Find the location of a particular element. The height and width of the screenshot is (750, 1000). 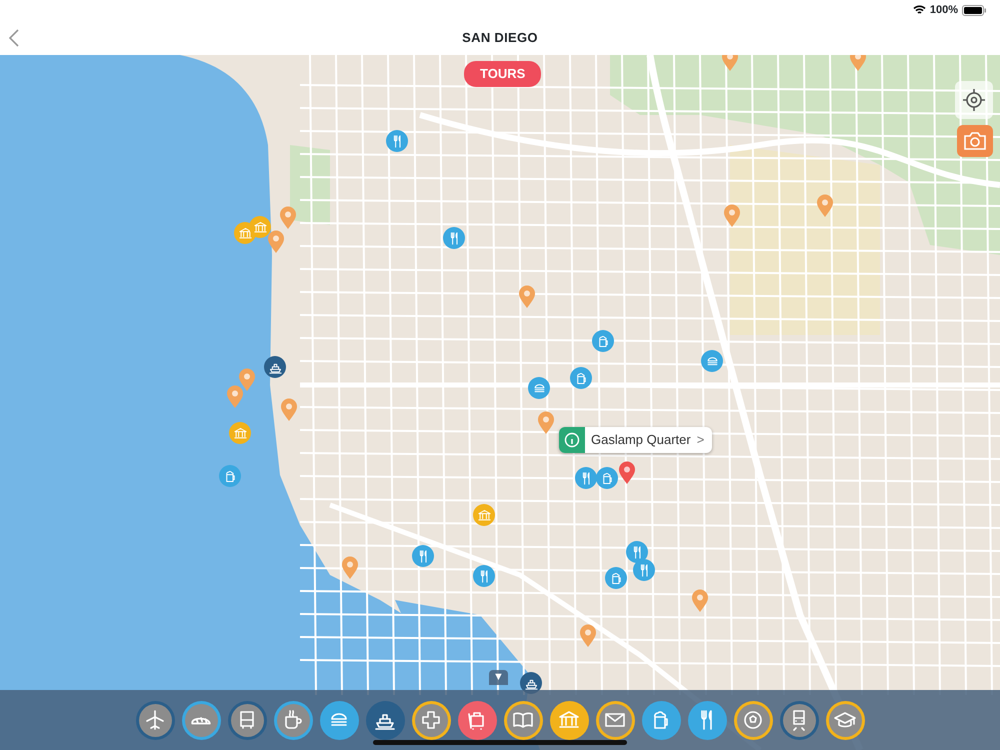

soccer-ball-icon is located at coordinates (753, 720).